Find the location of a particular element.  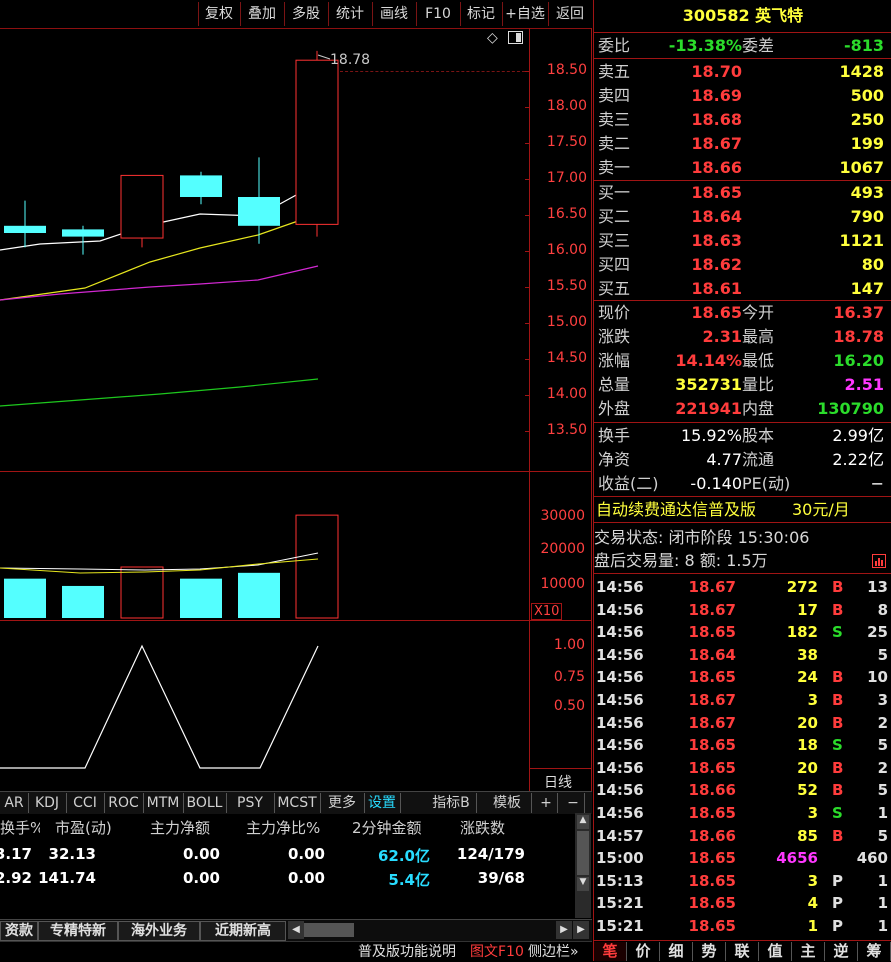

book-price: 18.69 is located at coordinates (716, 95).